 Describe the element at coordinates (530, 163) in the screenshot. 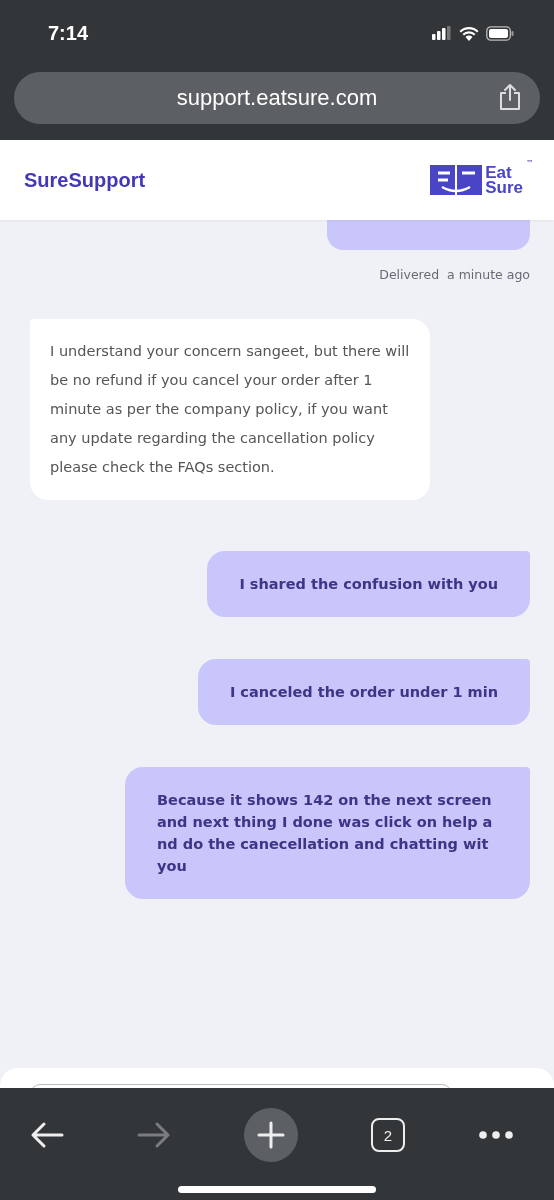

I see `trademark-mark: ™` at that location.